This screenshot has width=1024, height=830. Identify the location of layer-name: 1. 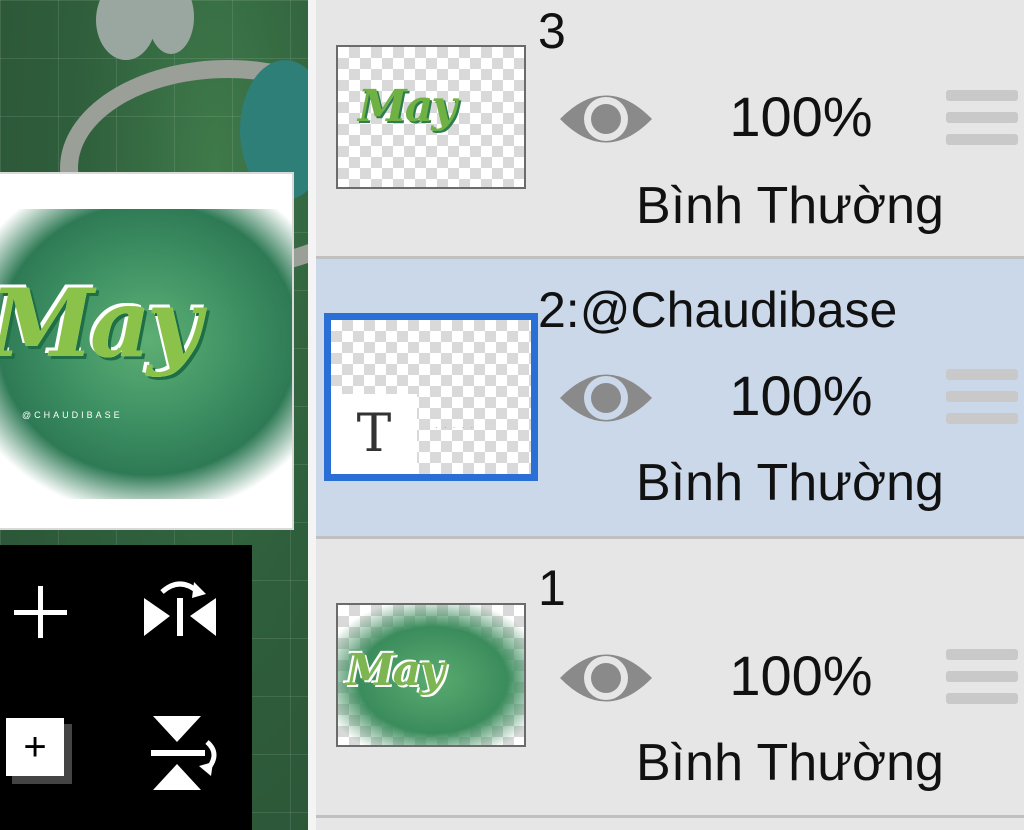
(552, 588).